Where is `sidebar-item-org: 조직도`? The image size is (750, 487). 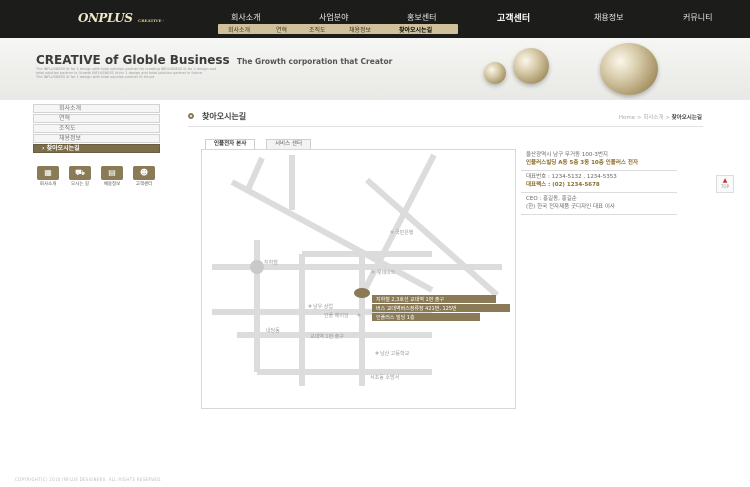
sidebar-item-org: 조직도 is located at coordinates (96, 128).